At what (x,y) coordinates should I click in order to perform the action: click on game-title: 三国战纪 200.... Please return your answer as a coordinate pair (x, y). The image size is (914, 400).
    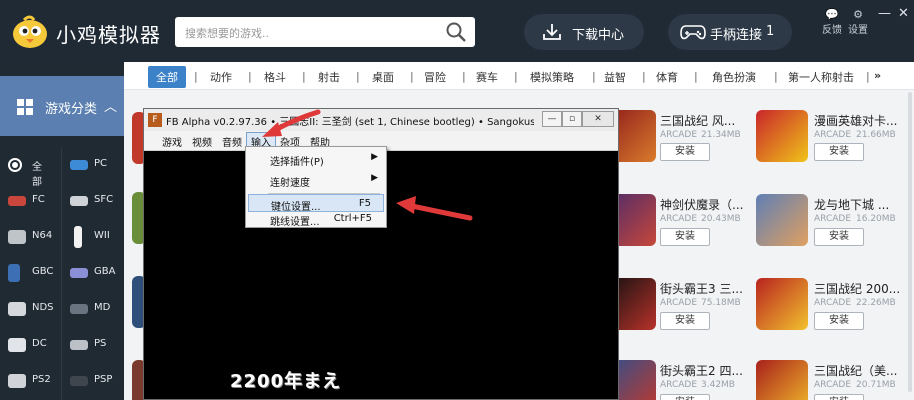
    Looking at the image, I should click on (857, 288).